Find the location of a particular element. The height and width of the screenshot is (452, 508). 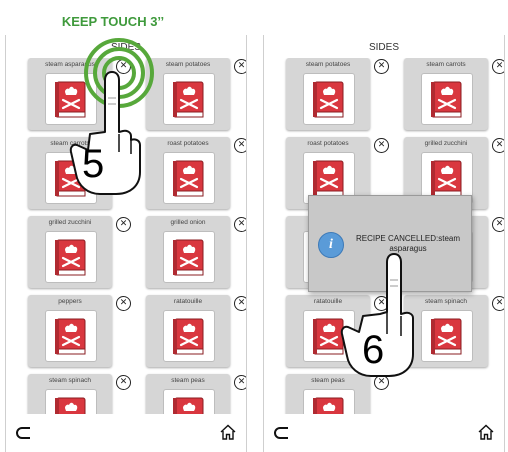

step-number: 5 is located at coordinates (93, 164).